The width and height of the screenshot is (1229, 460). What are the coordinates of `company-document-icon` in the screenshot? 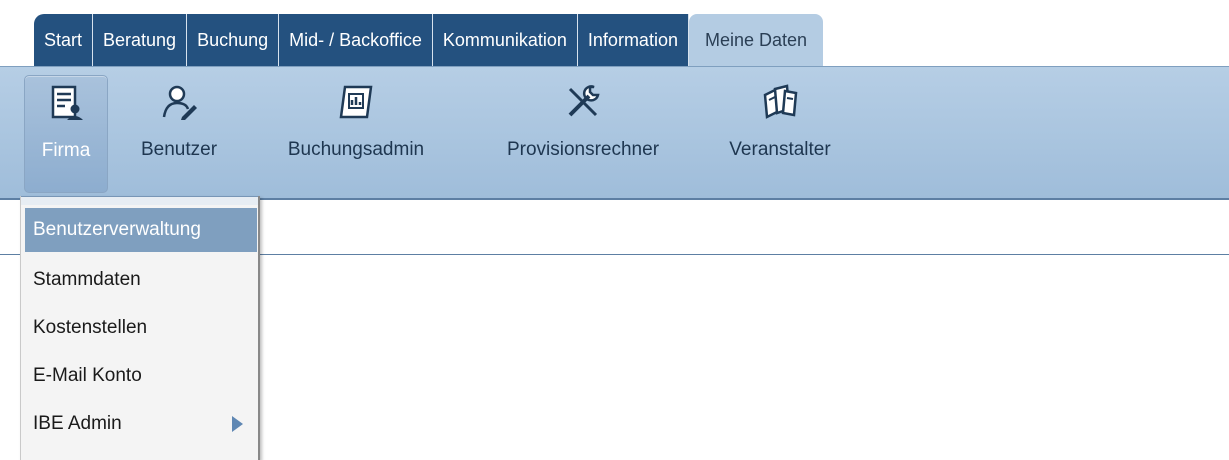 It's located at (67, 102).